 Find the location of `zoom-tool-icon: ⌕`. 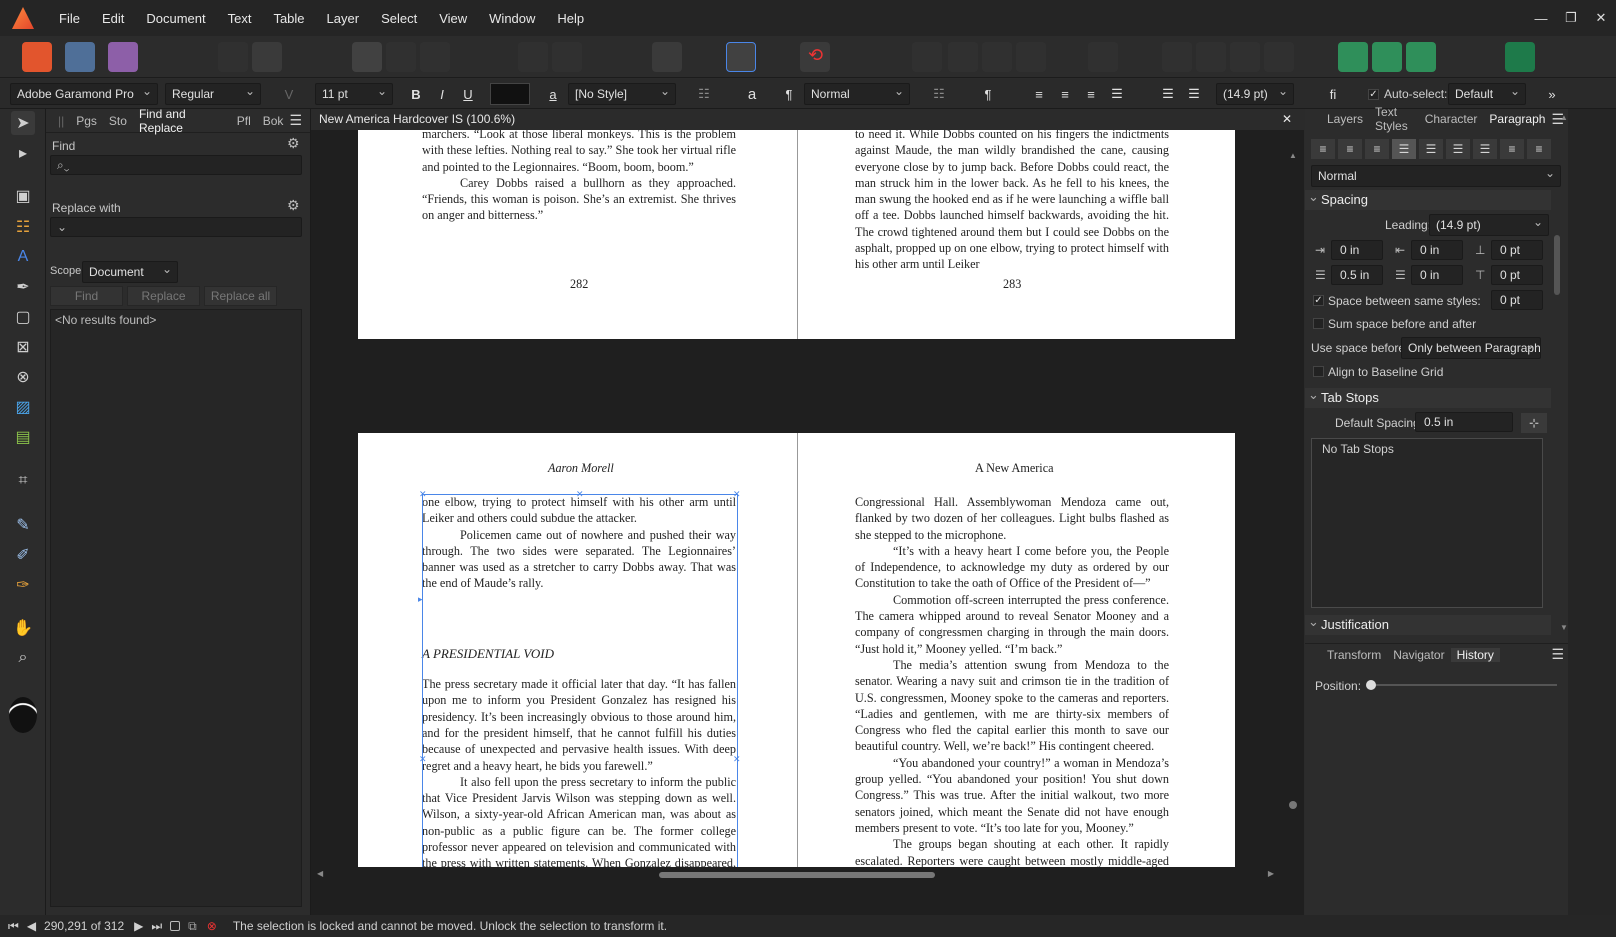

zoom-tool-icon: ⌕ is located at coordinates (23, 658).